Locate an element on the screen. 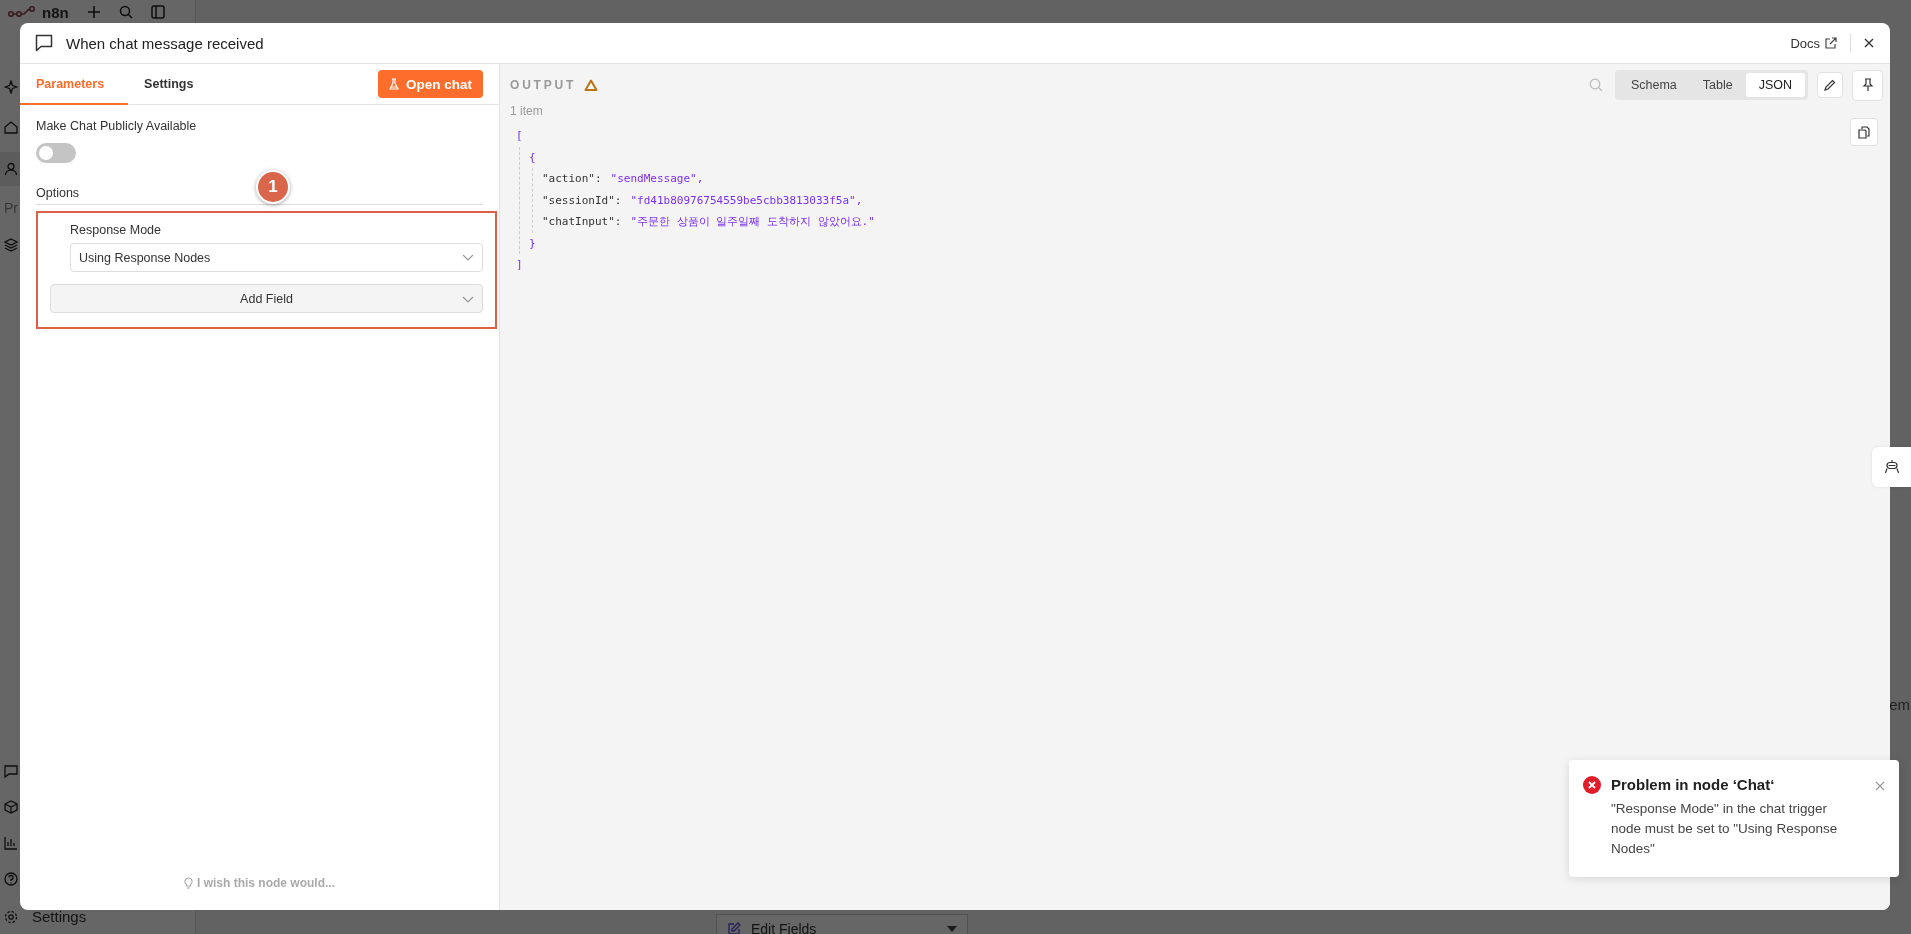 This screenshot has height=934, width=1911. pin-button is located at coordinates (1867, 85).